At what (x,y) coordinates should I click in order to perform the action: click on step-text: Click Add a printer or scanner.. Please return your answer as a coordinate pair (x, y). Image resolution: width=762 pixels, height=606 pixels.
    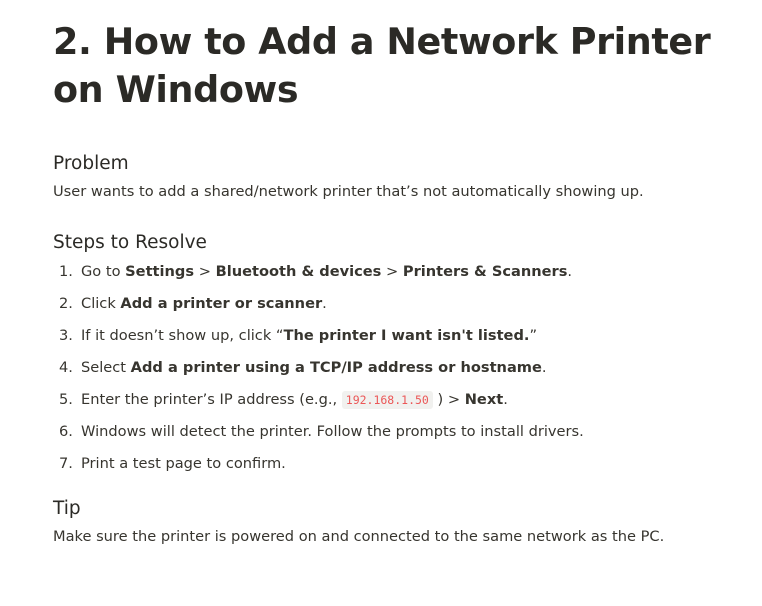
    Looking at the image, I should click on (204, 304).